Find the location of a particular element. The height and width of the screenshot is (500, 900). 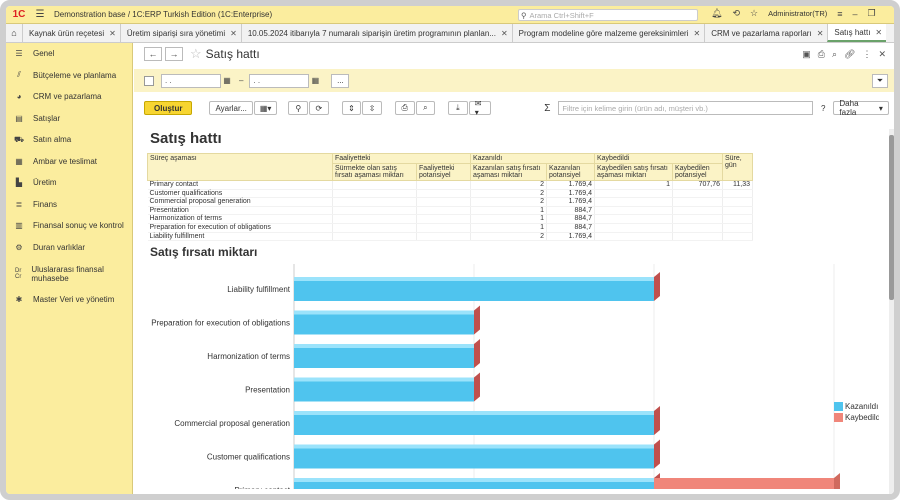

tab-uretim-siparisi: Üretim siparişi sıra yönetimi ✕ is located at coordinates (180, 33).